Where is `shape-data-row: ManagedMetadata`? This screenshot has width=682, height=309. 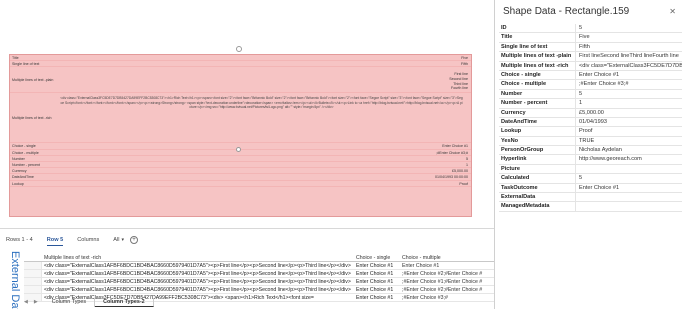 shape-data-row: ManagedMetadata is located at coordinates (590, 207).